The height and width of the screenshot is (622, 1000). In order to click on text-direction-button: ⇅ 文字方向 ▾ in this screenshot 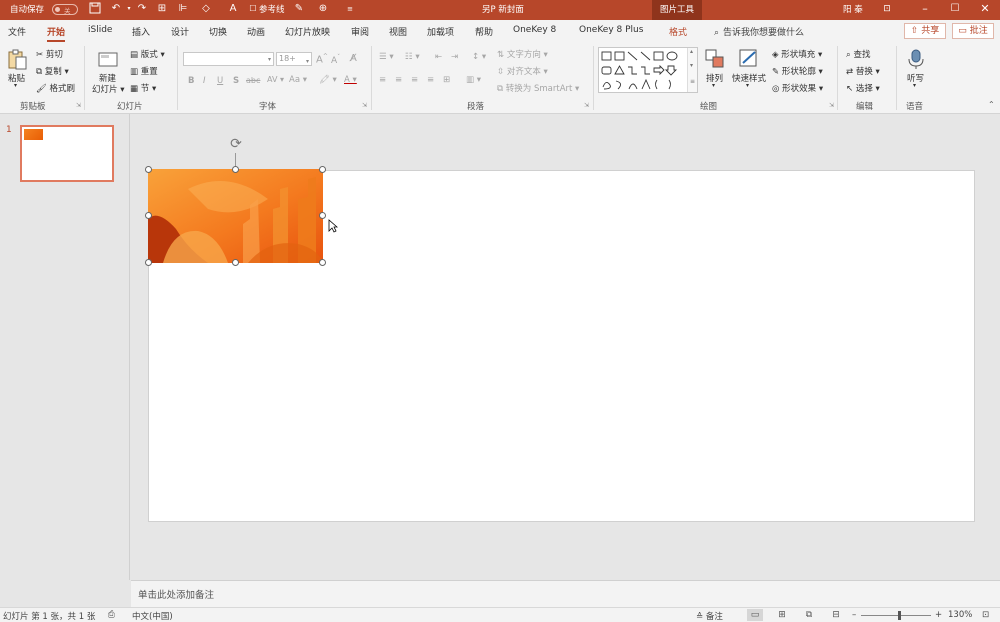, I will do `click(522, 54)`.